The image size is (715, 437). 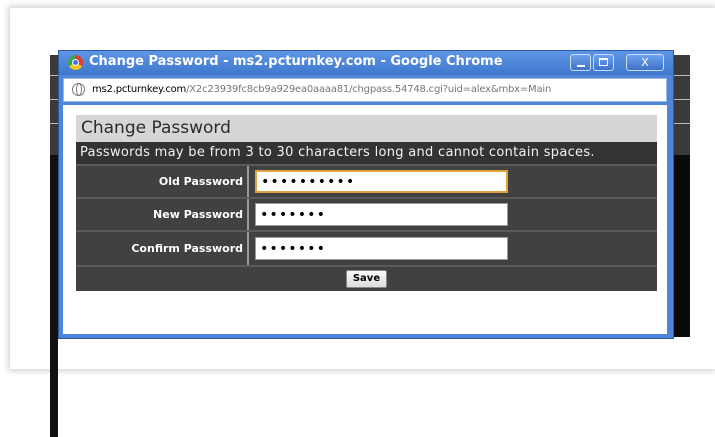 What do you see at coordinates (54, 296) in the screenshot?
I see `background-page-left-dark` at bounding box center [54, 296].